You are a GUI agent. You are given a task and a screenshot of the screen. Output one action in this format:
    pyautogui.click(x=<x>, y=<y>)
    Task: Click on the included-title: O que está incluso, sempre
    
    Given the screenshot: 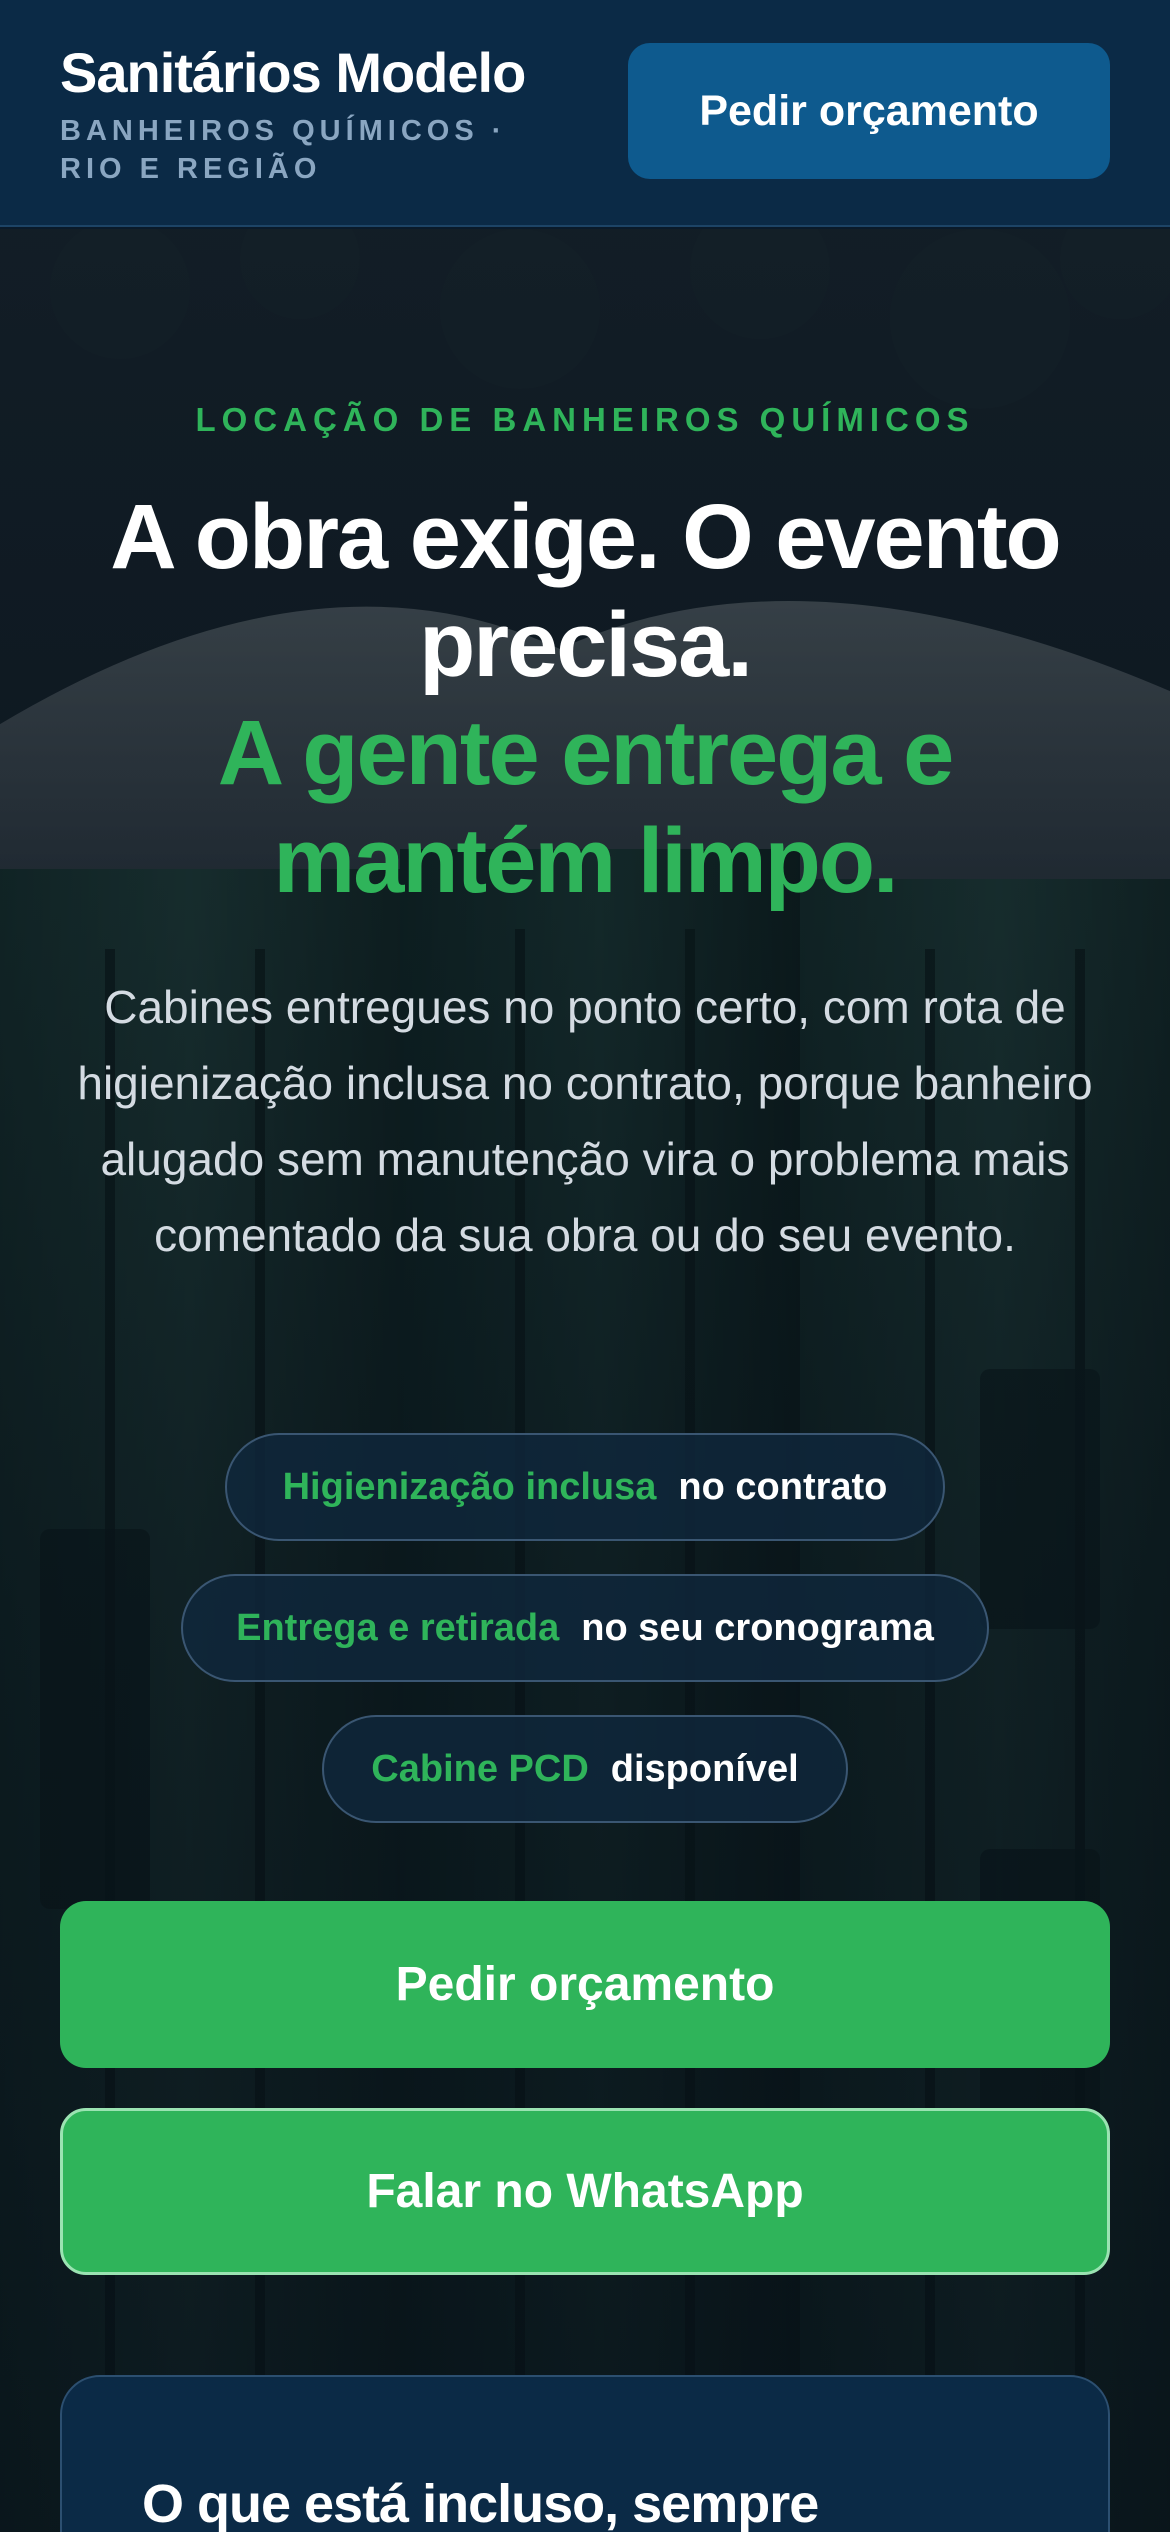 What is the action you would take?
    pyautogui.click(x=480, y=2503)
    